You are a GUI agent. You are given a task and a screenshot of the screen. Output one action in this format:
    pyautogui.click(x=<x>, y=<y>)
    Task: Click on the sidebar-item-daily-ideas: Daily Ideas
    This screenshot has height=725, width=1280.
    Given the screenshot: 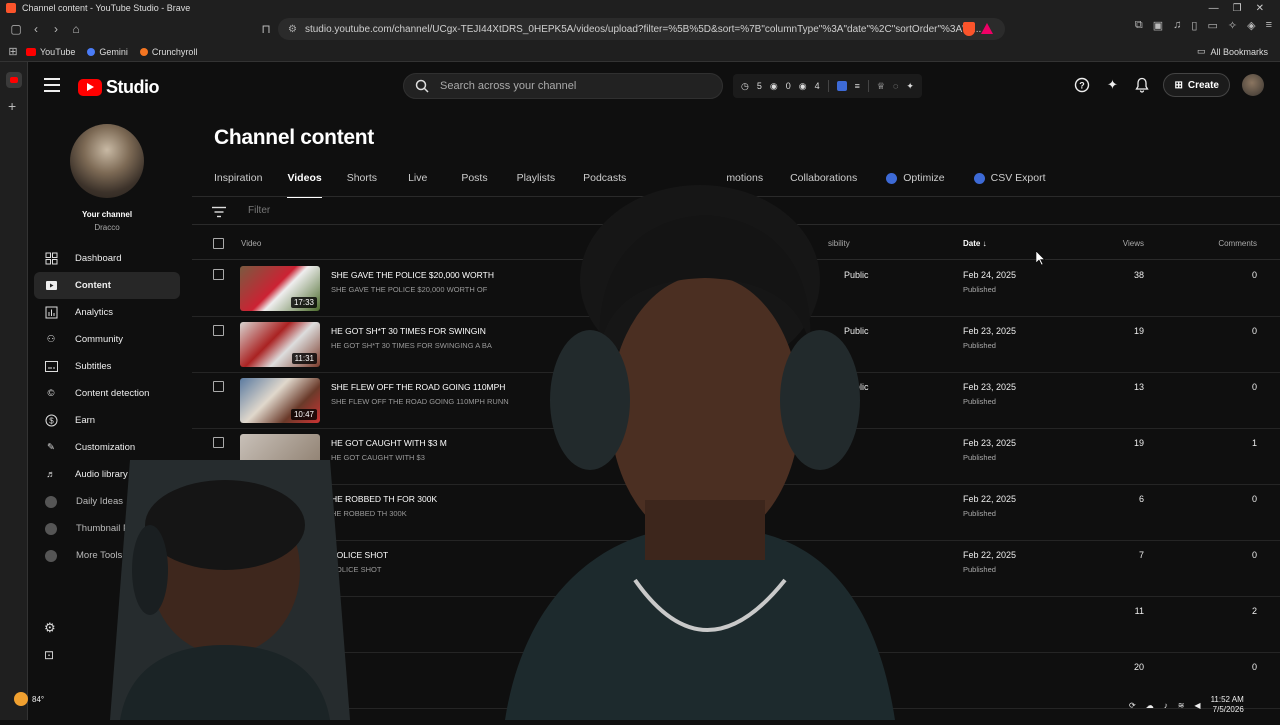 What is the action you would take?
    pyautogui.click(x=107, y=501)
    